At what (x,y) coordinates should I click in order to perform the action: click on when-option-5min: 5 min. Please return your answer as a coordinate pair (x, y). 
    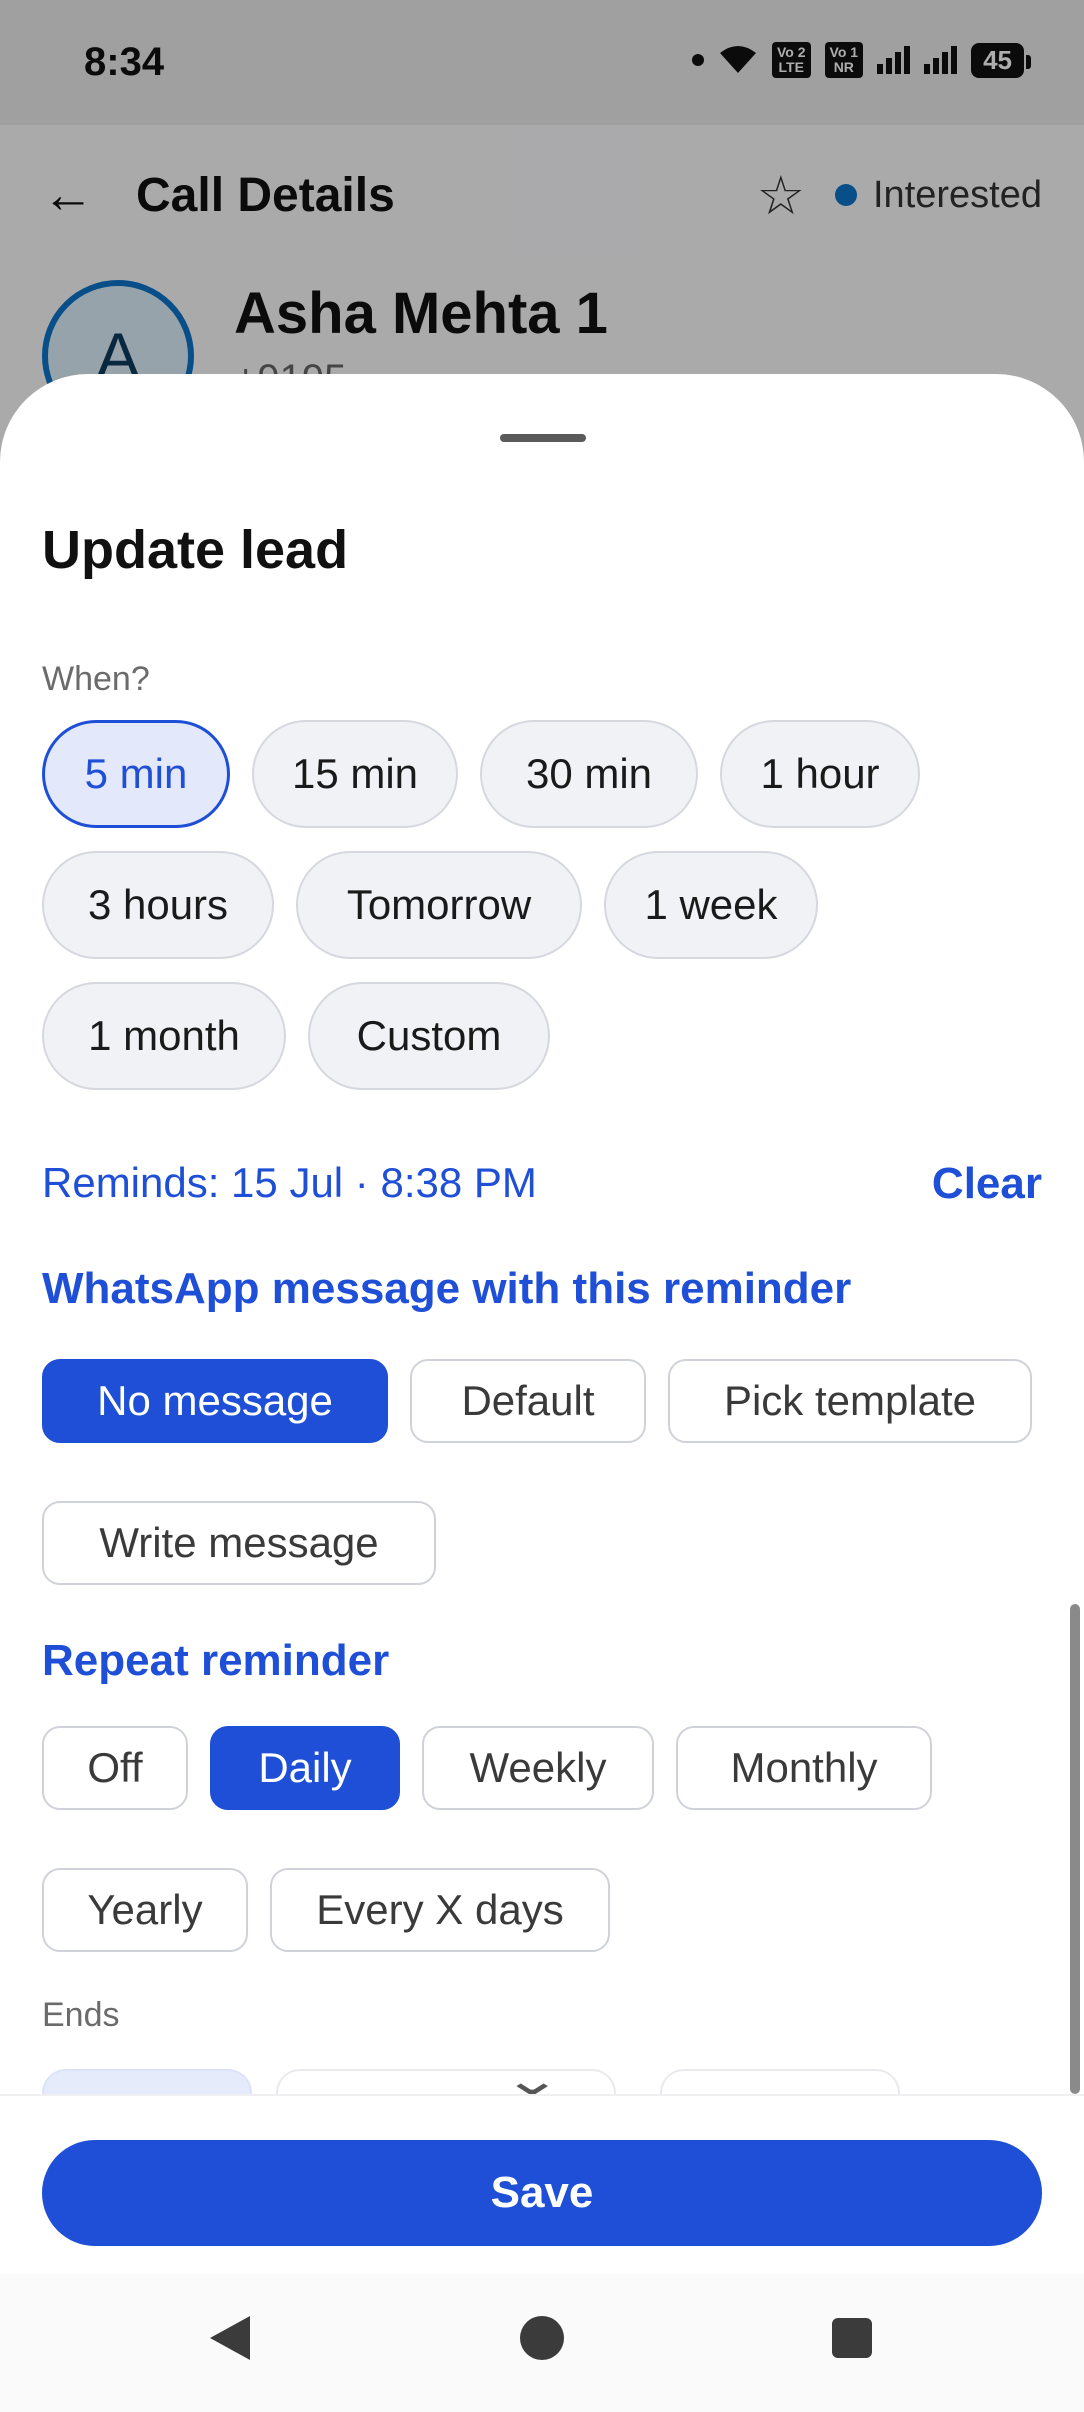
    Looking at the image, I should click on (136, 774).